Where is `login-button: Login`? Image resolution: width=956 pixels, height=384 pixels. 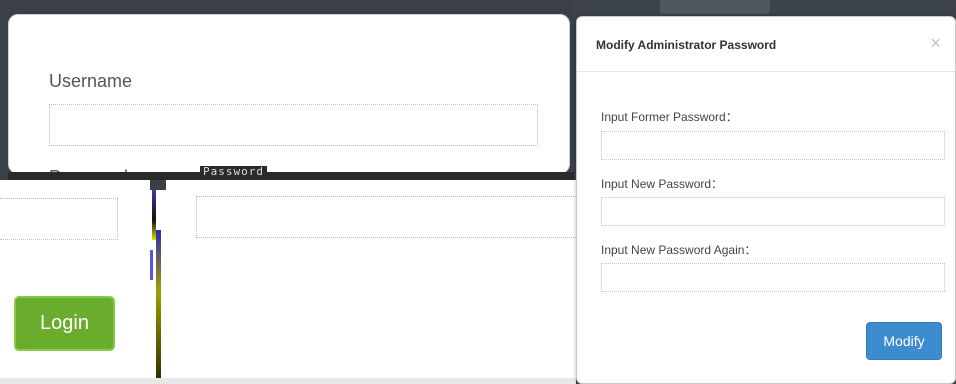 login-button: Login is located at coordinates (64, 323).